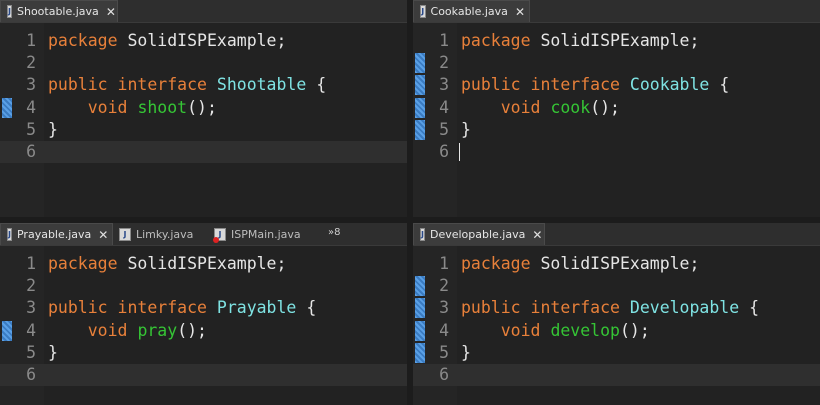  I want to click on code-line: 3 public interface Developable {, so click(616, 308).